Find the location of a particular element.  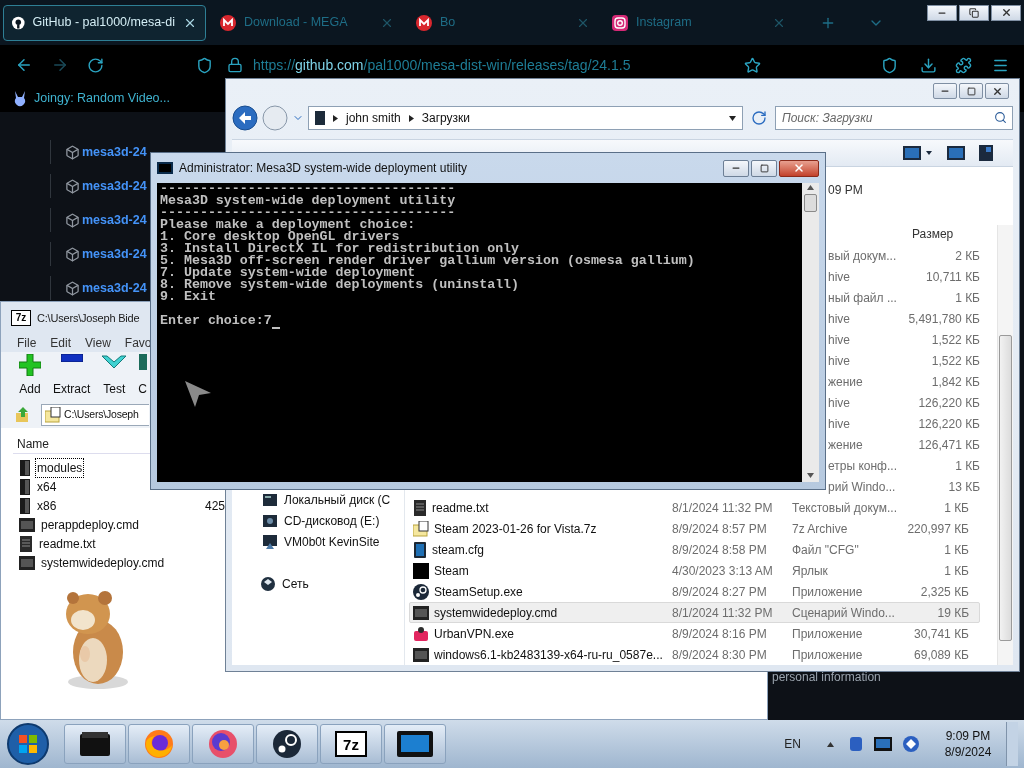

menu-item: Edit is located at coordinates (61, 343).